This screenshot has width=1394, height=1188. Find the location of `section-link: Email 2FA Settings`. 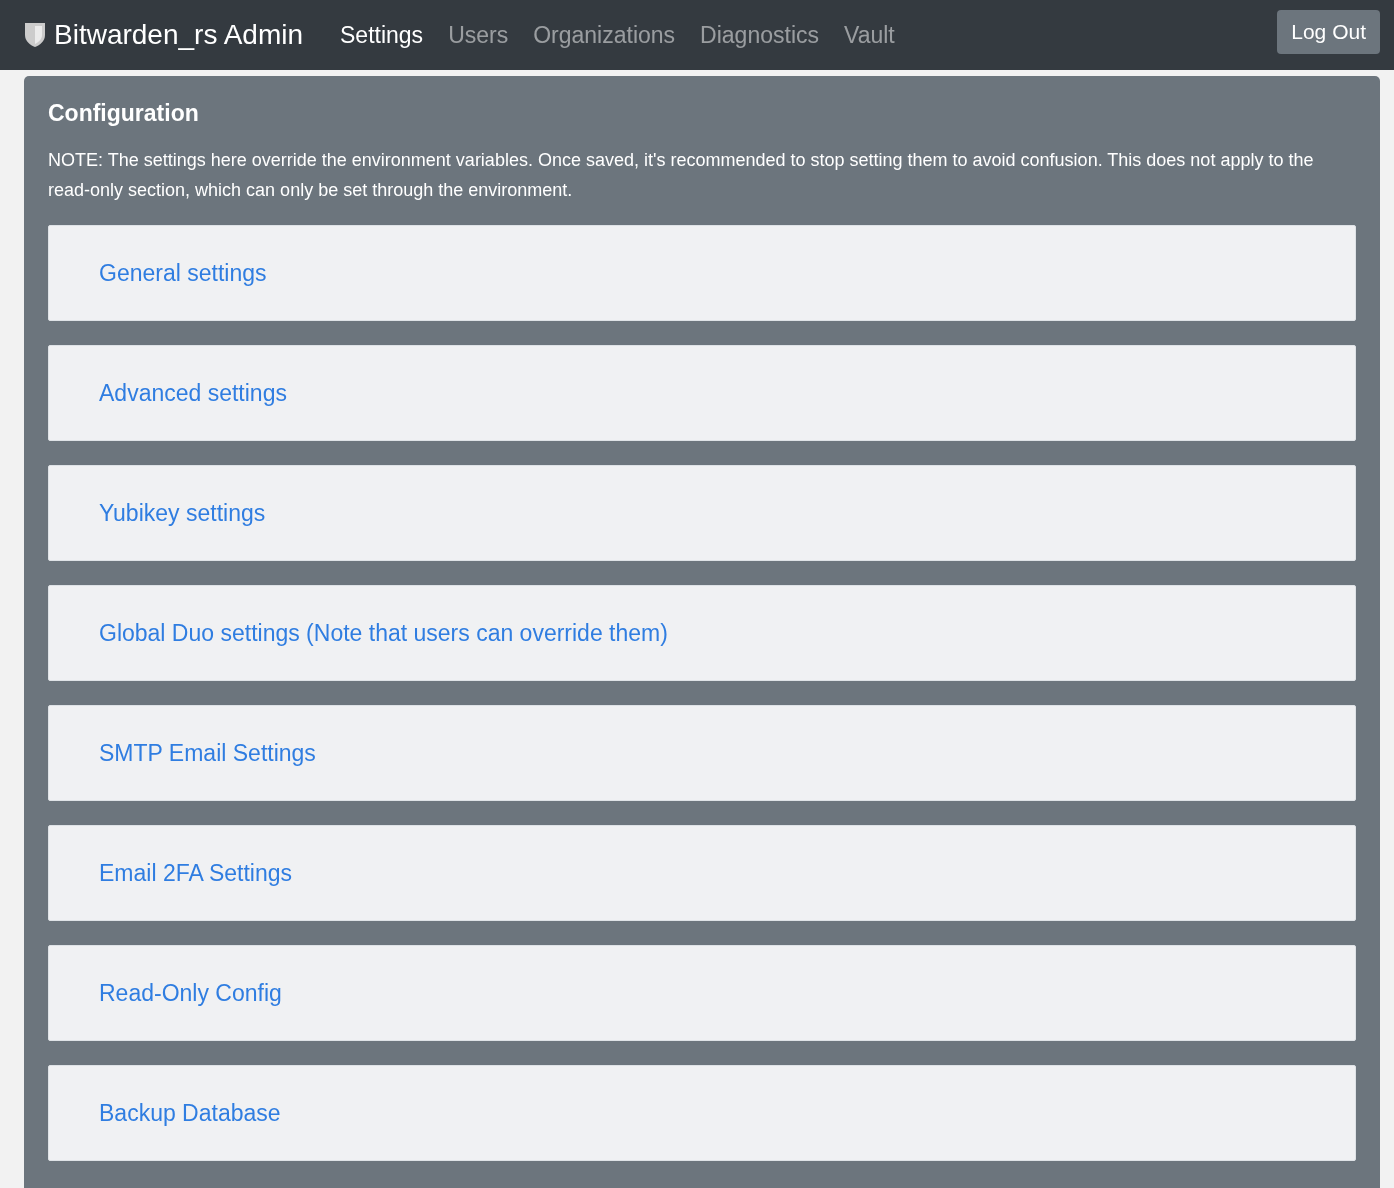

section-link: Email 2FA Settings is located at coordinates (196, 873).